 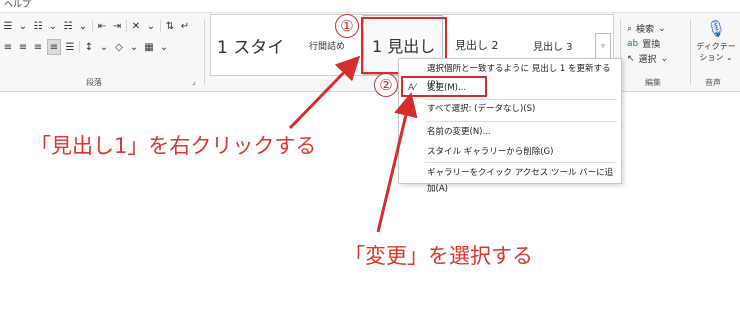 What do you see at coordinates (173, 146) in the screenshot?
I see `callout-right-click-heading1: 「見出し1」を右クリックする` at bounding box center [173, 146].